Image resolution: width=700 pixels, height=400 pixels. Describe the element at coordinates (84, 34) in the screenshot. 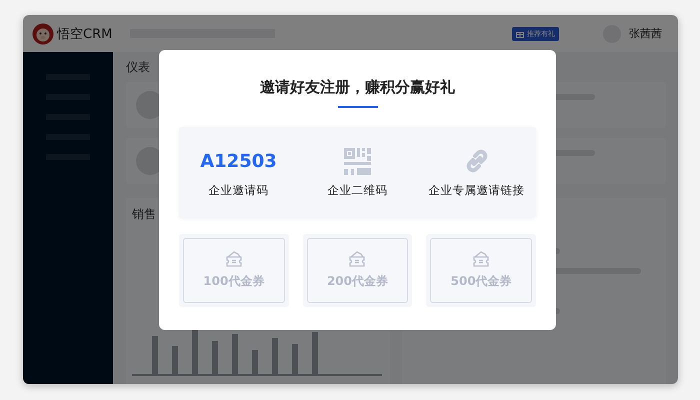

I see `logo-text: 悟空CRM` at that location.